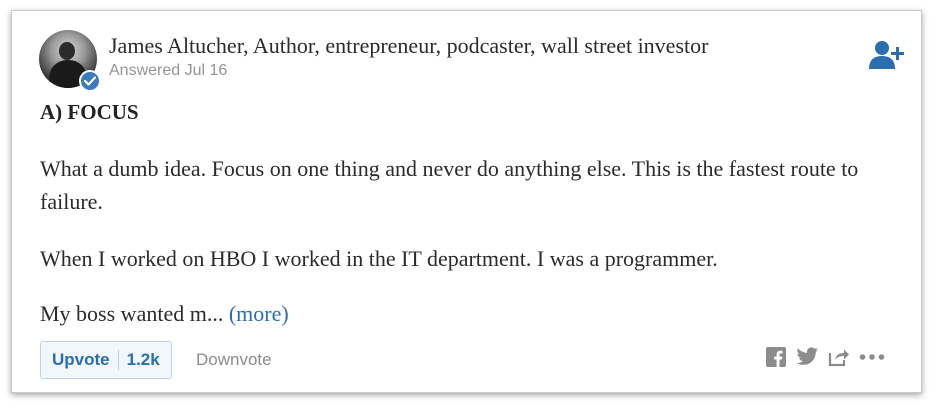 This screenshot has height=409, width=937. I want to click on share-icon, so click(839, 357).